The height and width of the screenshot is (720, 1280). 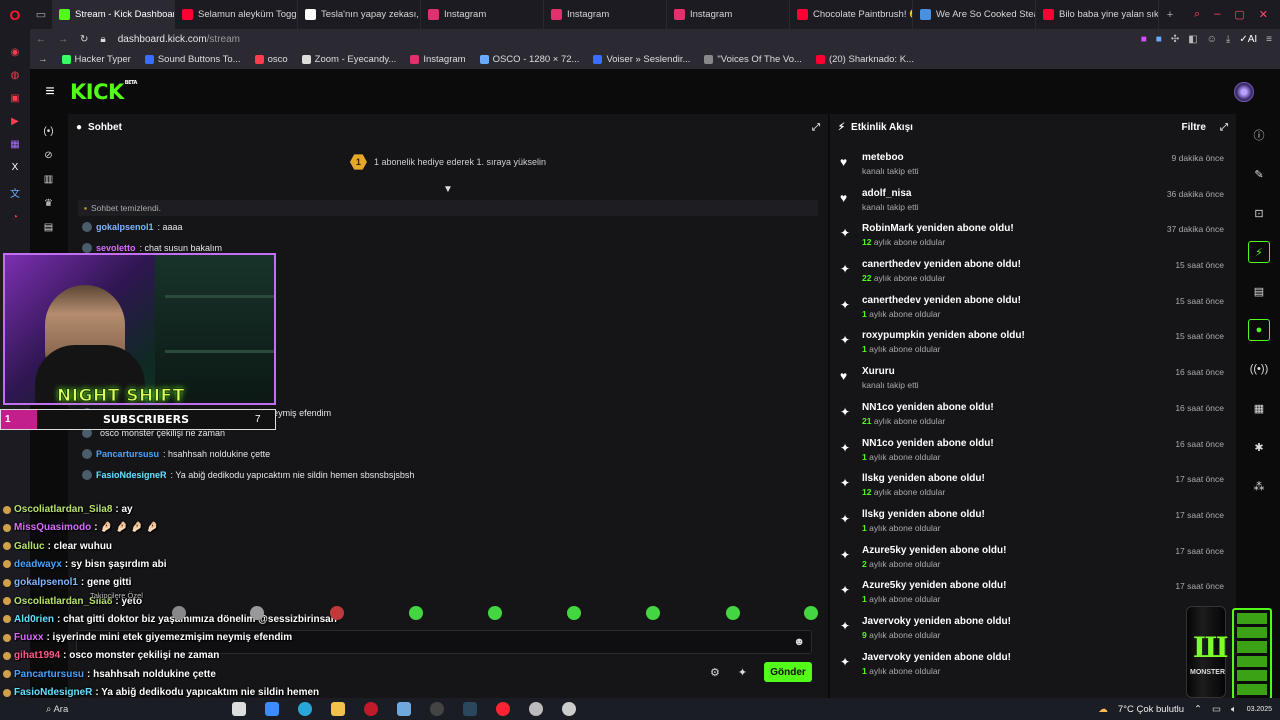 I want to click on pinned-collapse-icon: ▼, so click(x=448, y=189).